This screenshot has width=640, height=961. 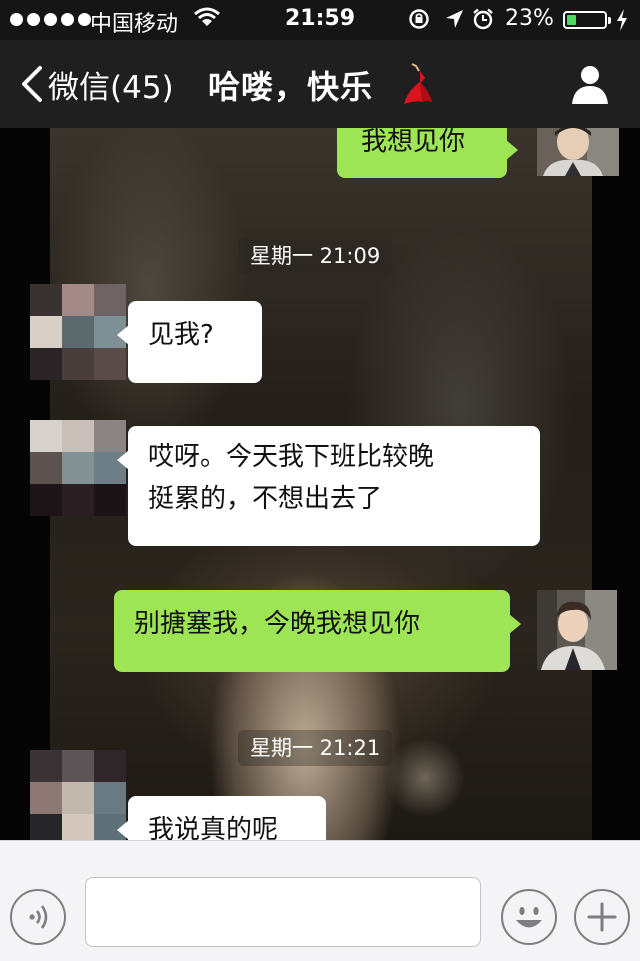 I want to click on time-stamp-text: 星期一 21:09, so click(x=315, y=256).